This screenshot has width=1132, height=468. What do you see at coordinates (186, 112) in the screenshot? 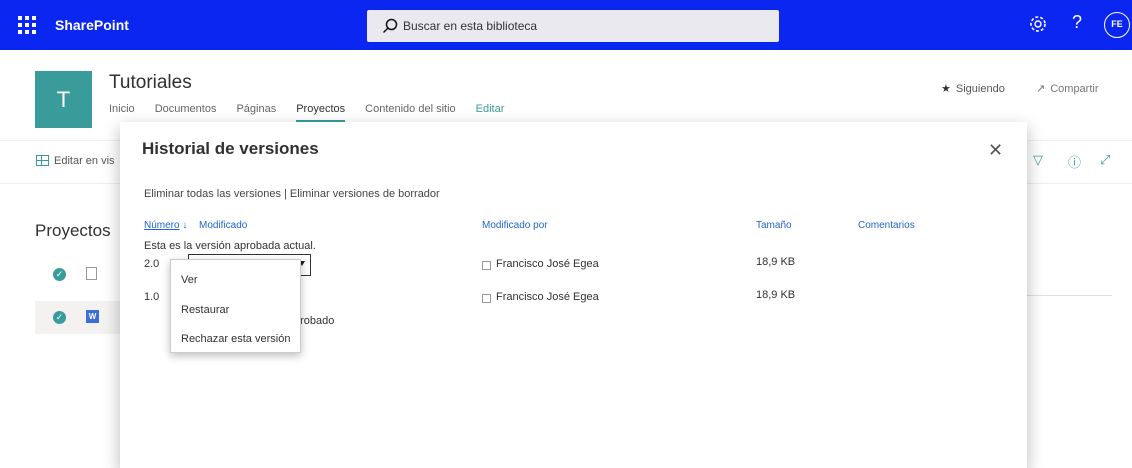
I see `nav-documentos: Documentos` at bounding box center [186, 112].